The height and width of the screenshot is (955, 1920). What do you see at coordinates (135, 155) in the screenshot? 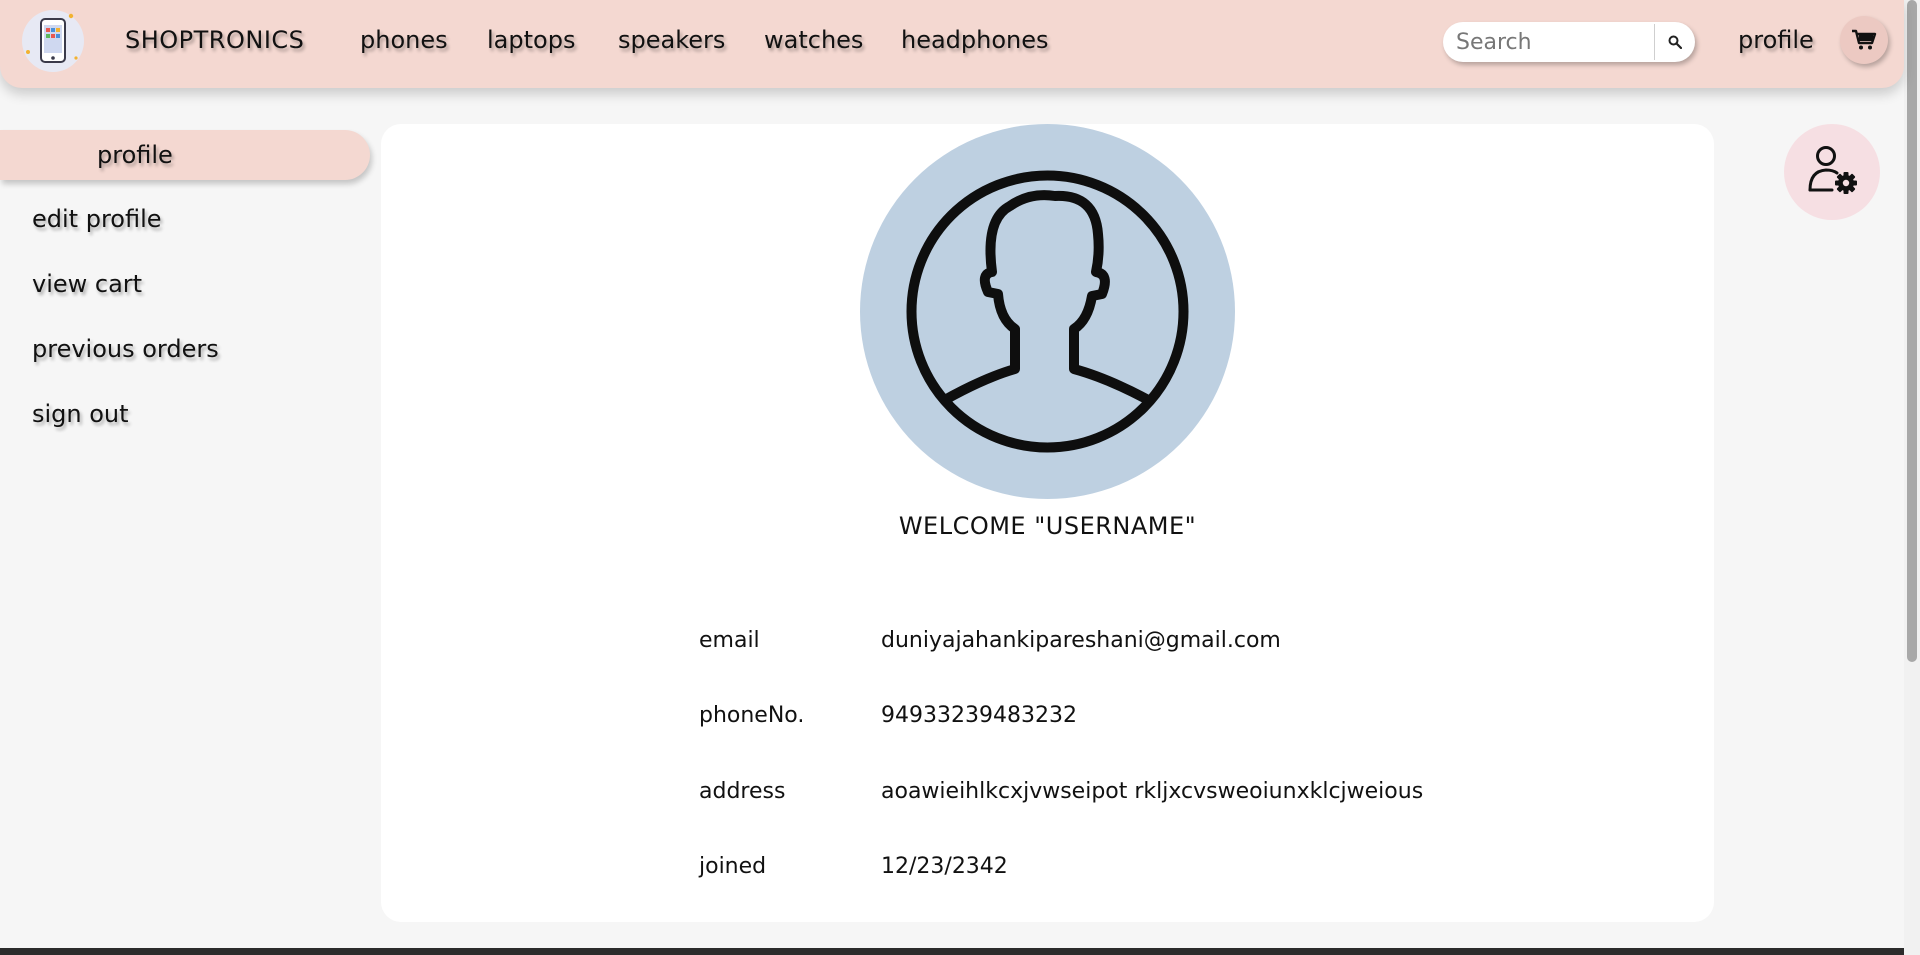
I see `sidebar-item-label: profile` at bounding box center [135, 155].